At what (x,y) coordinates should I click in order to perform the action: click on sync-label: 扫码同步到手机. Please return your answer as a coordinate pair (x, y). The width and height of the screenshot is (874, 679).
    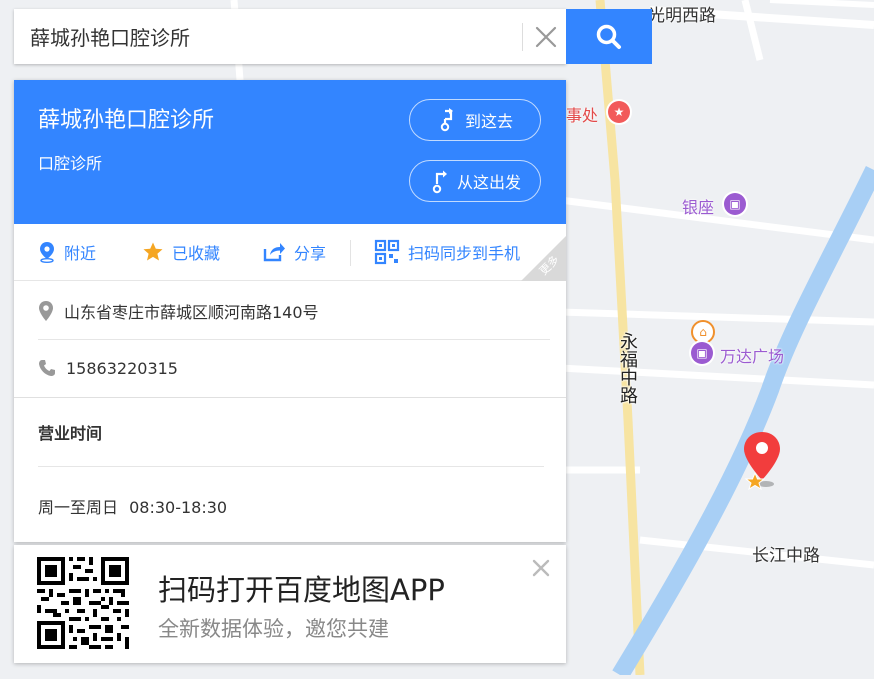
    Looking at the image, I should click on (464, 253).